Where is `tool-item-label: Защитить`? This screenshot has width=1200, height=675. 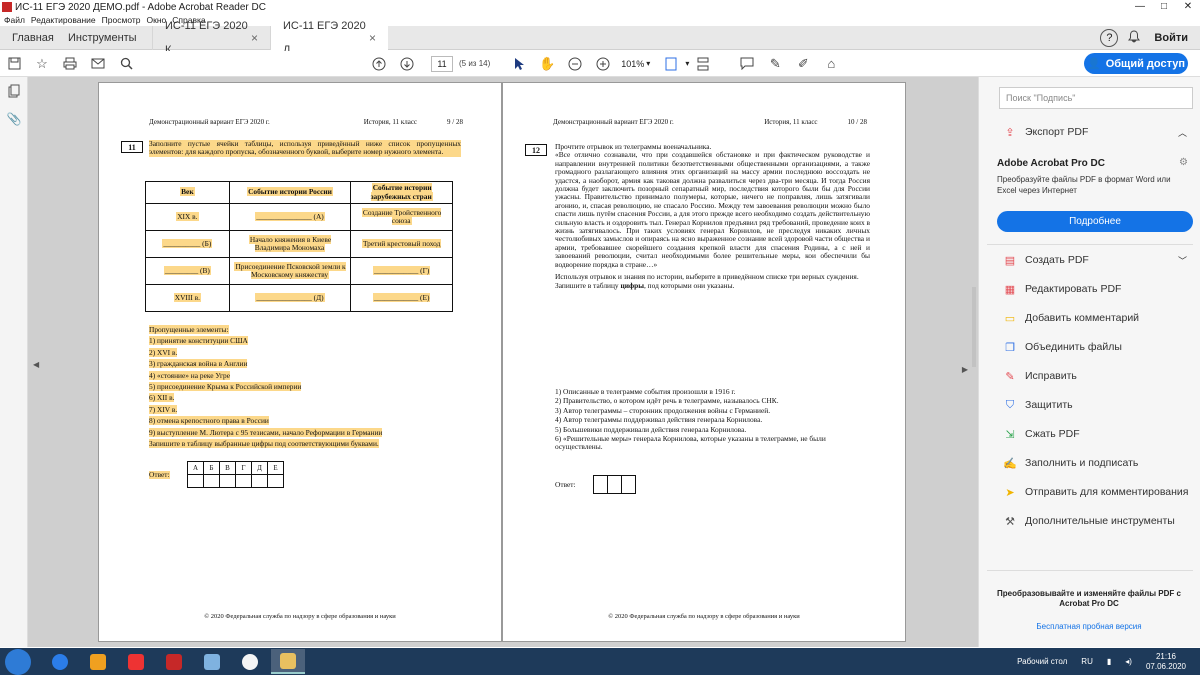
tool-item-label: Защитить is located at coordinates (1049, 405).